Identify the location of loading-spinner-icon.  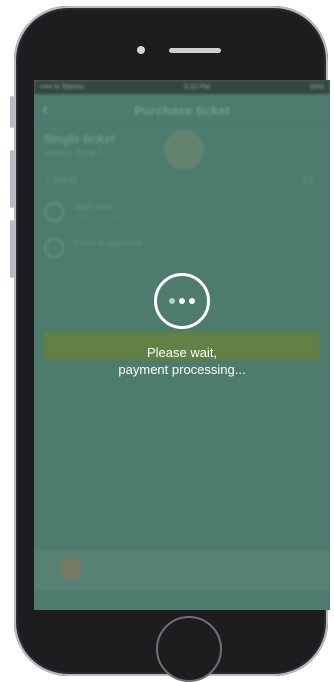
(182, 301).